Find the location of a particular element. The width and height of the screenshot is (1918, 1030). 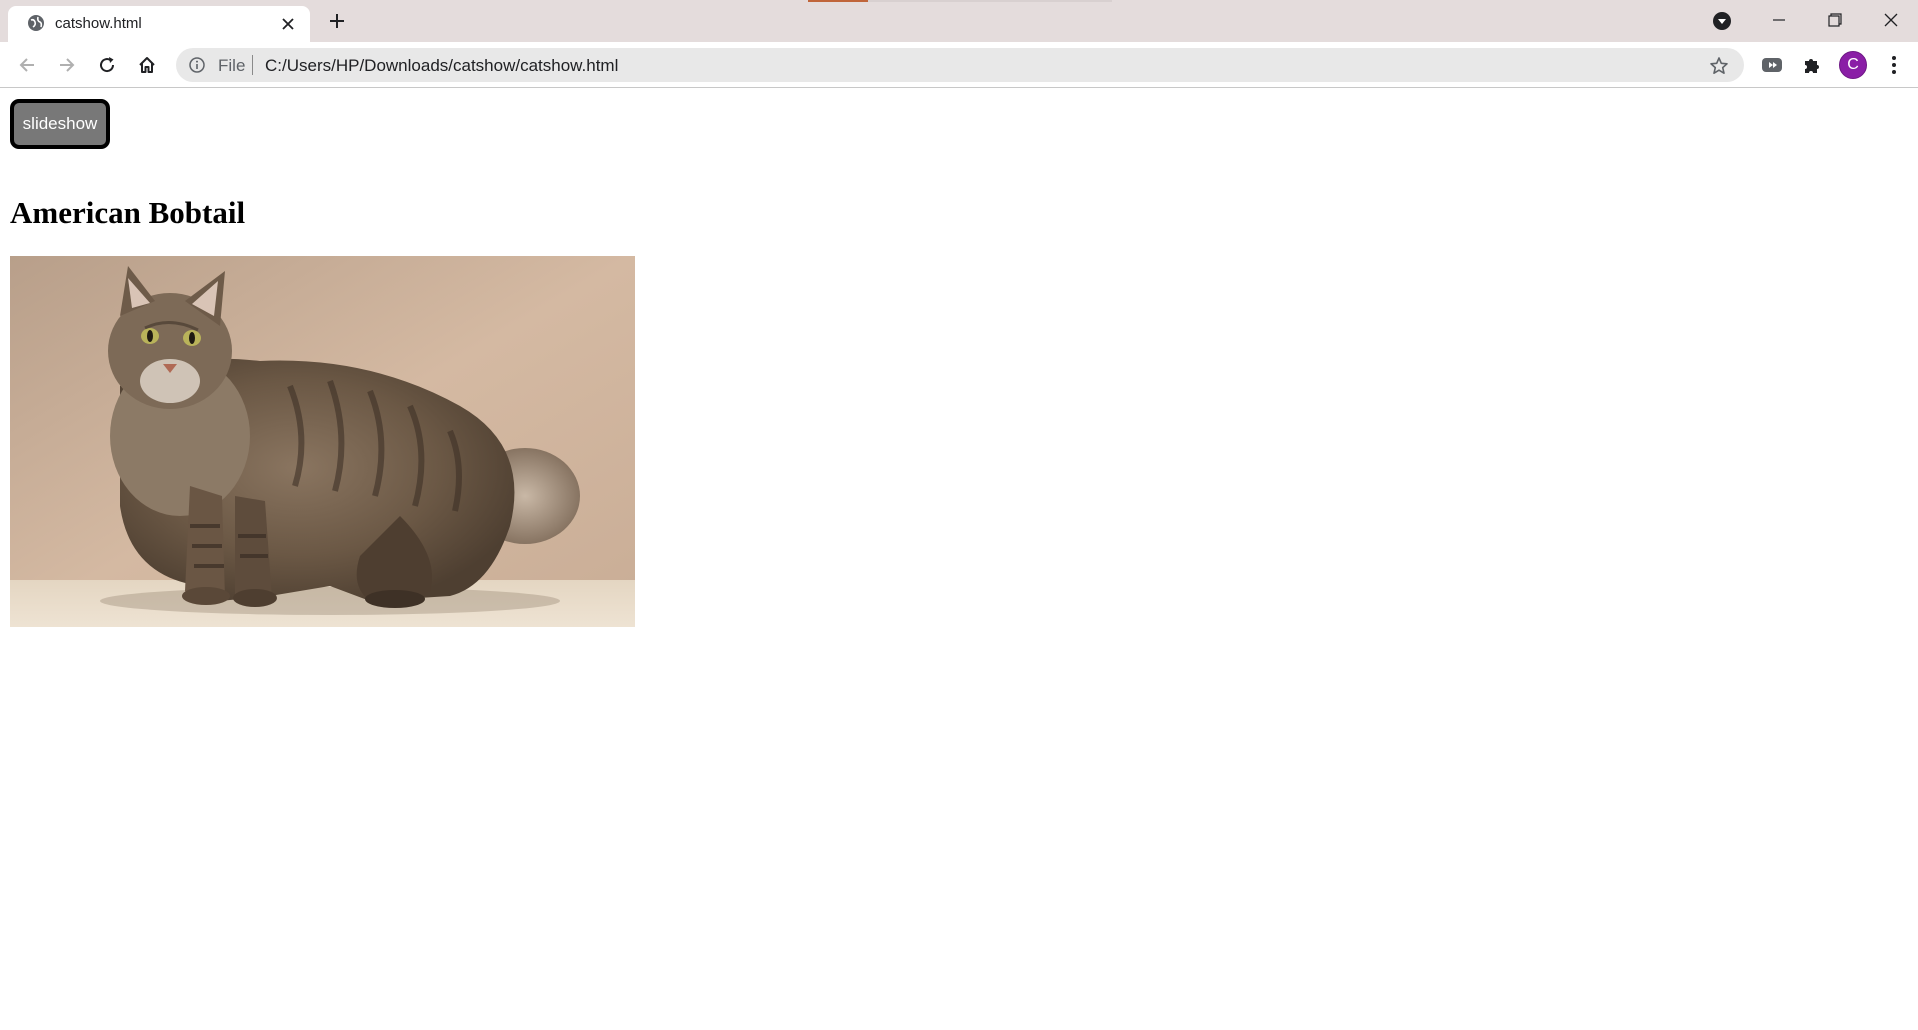

slideshow-button: slideshow is located at coordinates (60, 124).